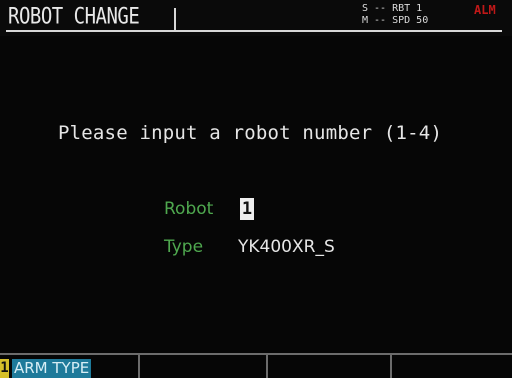  I want to click on header-divider, so click(254, 31).